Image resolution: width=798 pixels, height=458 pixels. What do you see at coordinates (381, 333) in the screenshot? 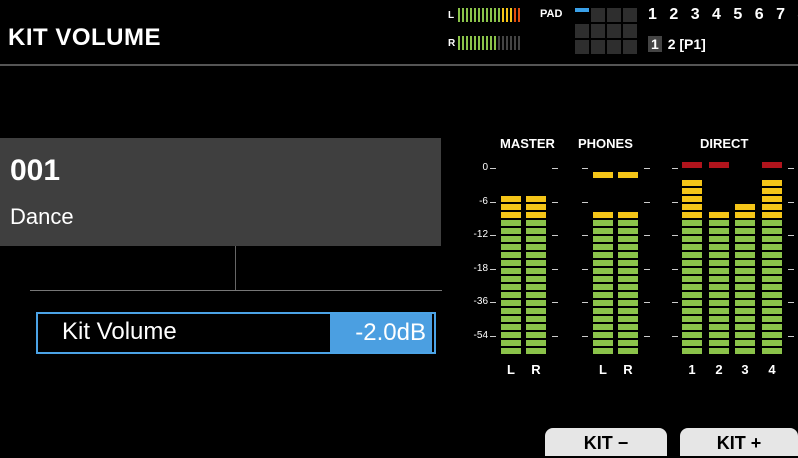
I see `kit-volume-value: -2.0dB` at bounding box center [381, 333].